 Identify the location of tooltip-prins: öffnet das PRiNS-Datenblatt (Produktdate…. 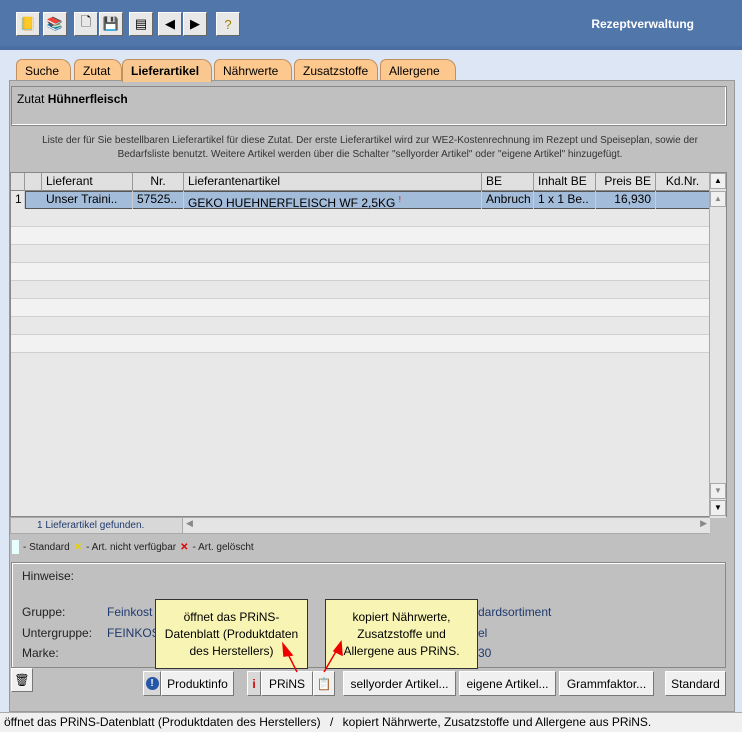
(231, 634).